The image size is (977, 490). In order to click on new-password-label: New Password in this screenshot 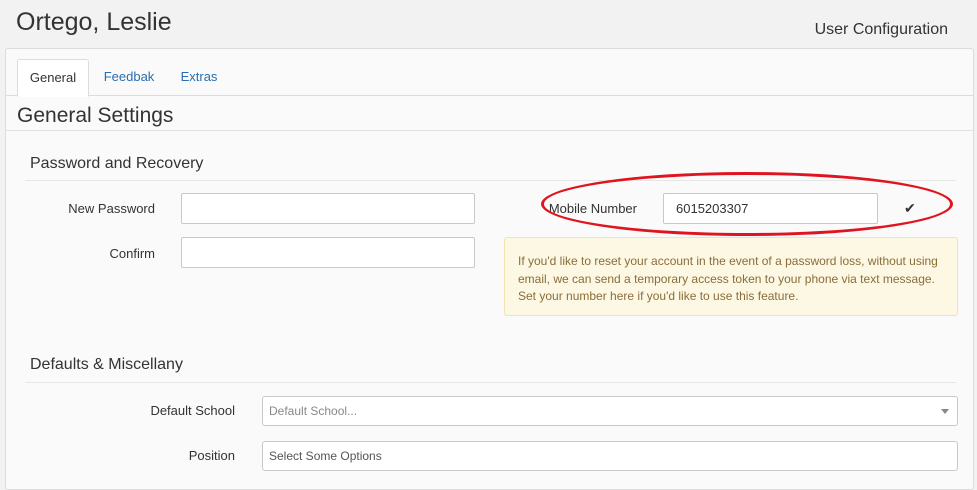, I will do `click(111, 208)`.